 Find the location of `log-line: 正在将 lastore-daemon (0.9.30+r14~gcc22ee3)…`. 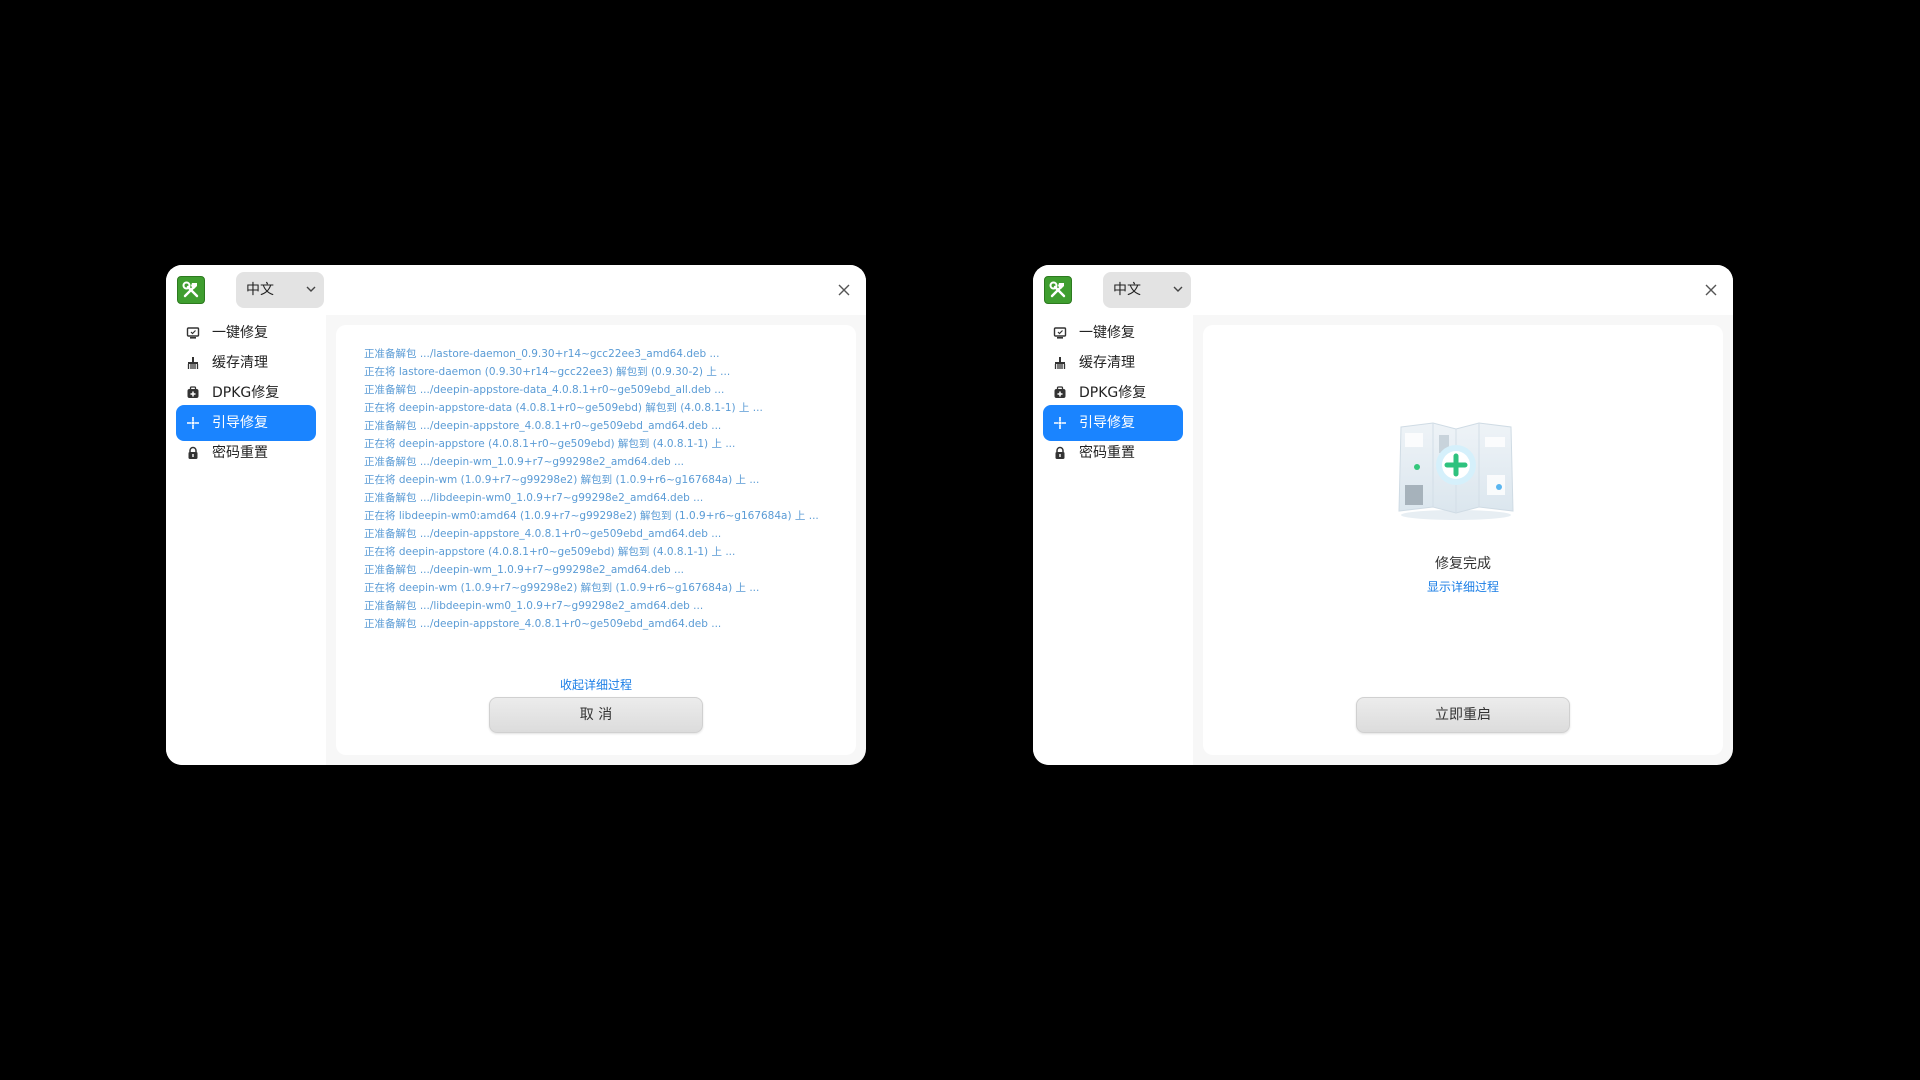

log-line: 正在将 lastore-daemon (0.9.30+r14~gcc22ee3)… is located at coordinates (547, 372).